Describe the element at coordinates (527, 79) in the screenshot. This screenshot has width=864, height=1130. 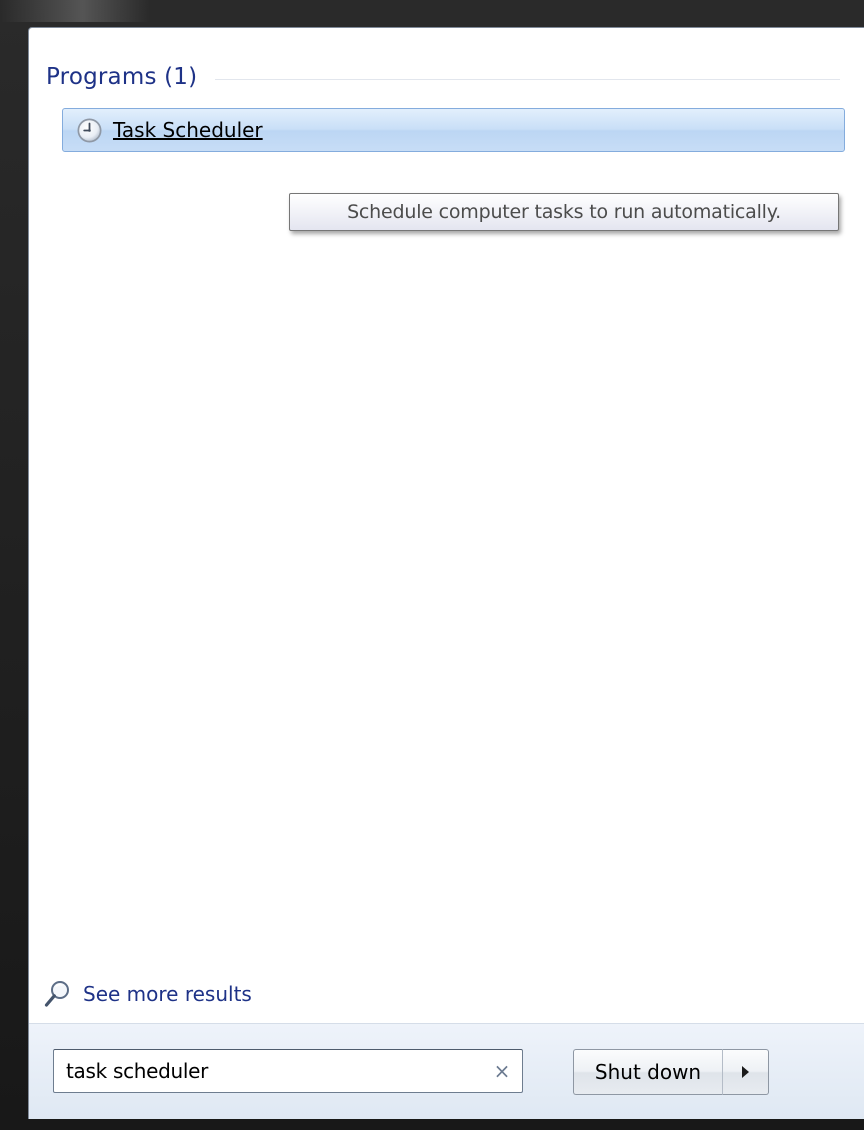
I see `group-divider` at that location.